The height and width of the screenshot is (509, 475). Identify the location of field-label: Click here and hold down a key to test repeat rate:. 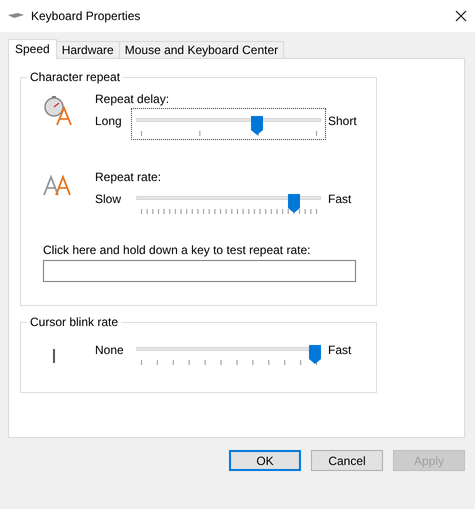
(177, 250).